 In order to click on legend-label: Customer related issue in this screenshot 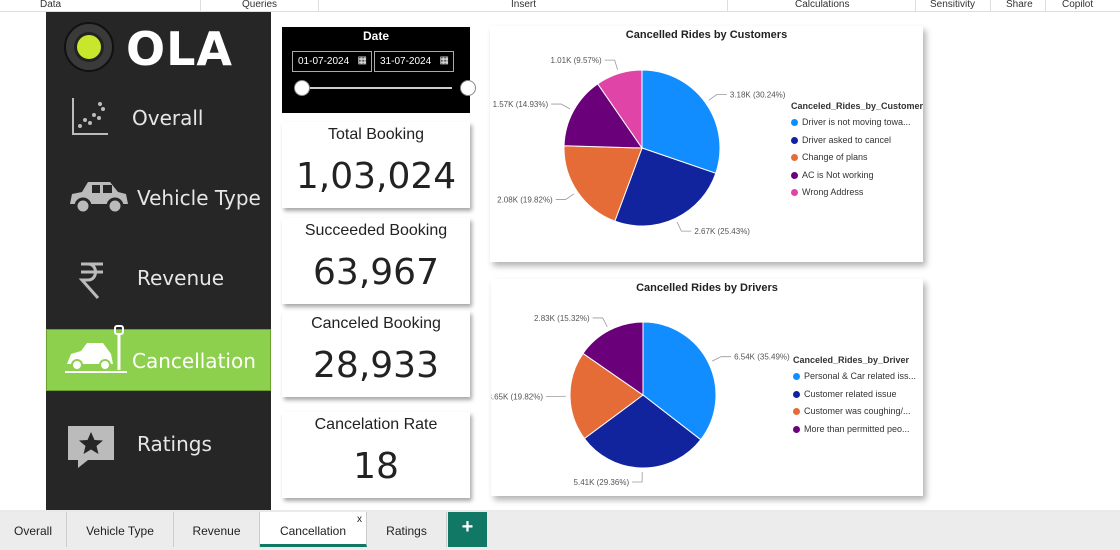, I will do `click(850, 393)`.